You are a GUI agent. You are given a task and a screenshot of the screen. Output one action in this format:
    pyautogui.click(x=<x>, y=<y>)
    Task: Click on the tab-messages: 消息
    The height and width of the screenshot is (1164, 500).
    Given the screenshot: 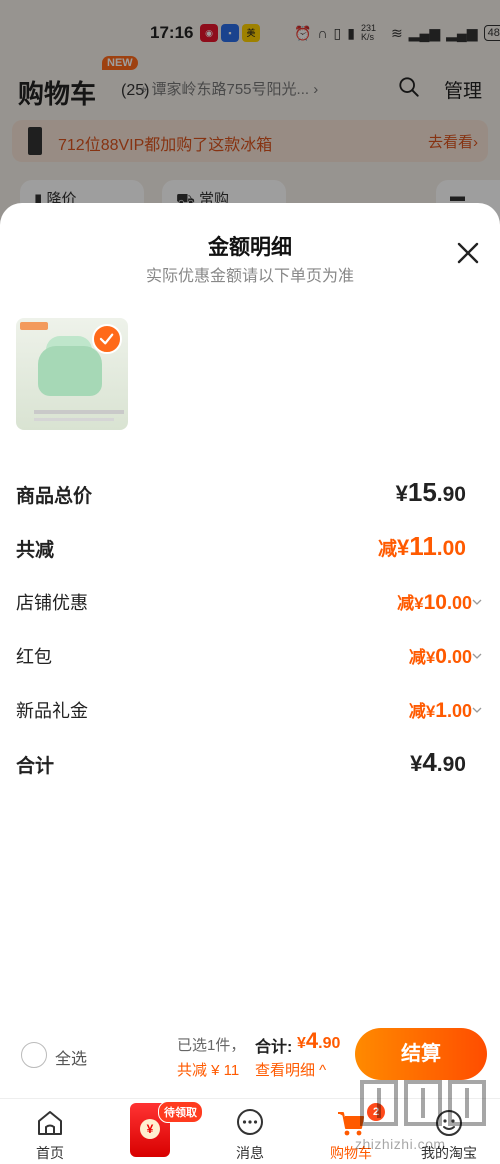 What is the action you would take?
    pyautogui.click(x=250, y=1133)
    